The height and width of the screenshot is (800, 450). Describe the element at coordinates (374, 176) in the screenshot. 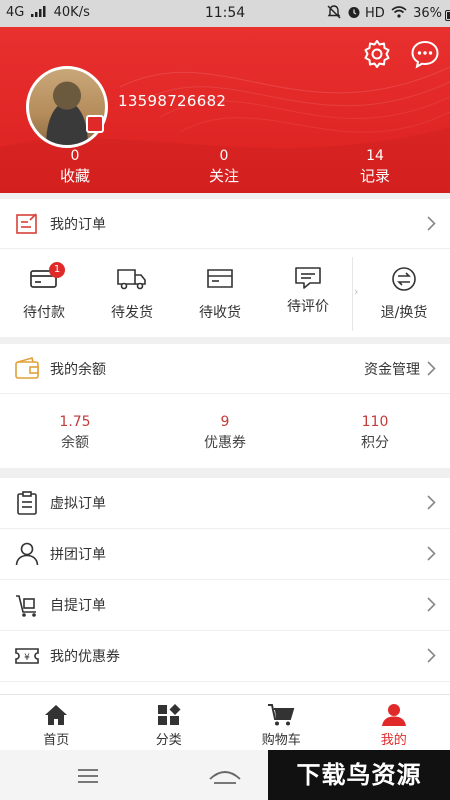

I see `stat-label: 记录` at that location.